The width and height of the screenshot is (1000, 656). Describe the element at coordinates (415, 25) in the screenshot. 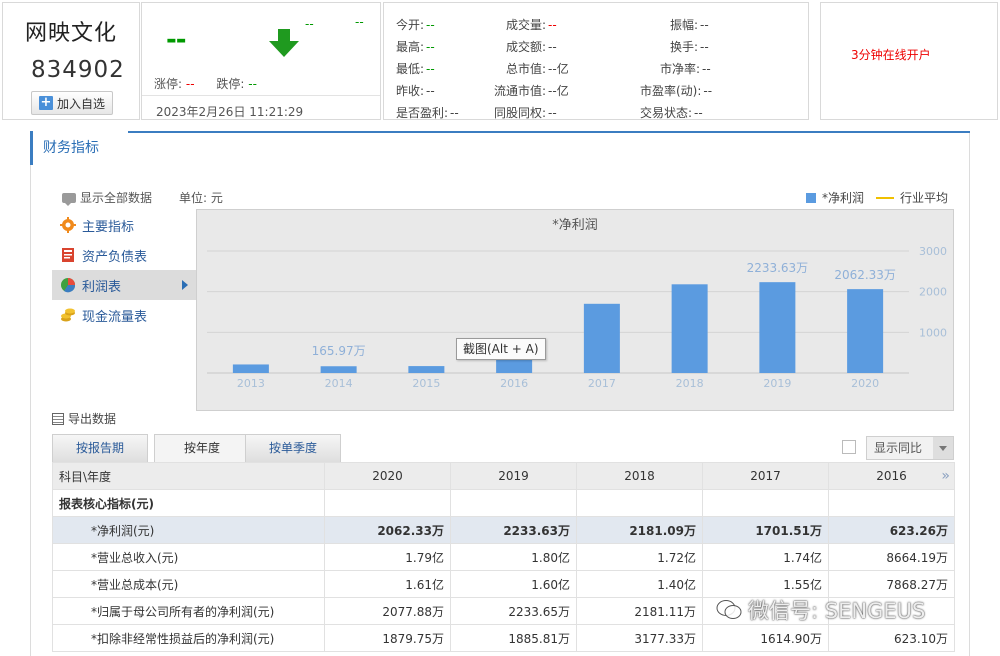

I see `stat-open: 今开: --` at that location.